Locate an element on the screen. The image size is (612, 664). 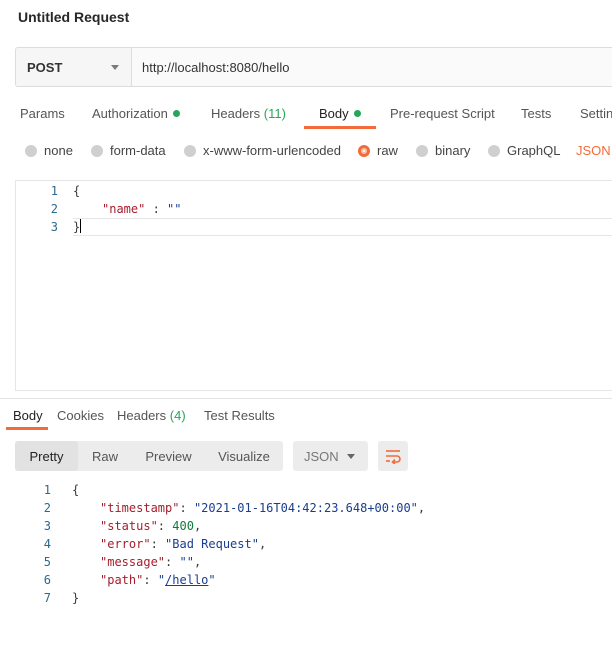
view-mode-group: Pretty Raw Preview Visualize is located at coordinates (149, 456).